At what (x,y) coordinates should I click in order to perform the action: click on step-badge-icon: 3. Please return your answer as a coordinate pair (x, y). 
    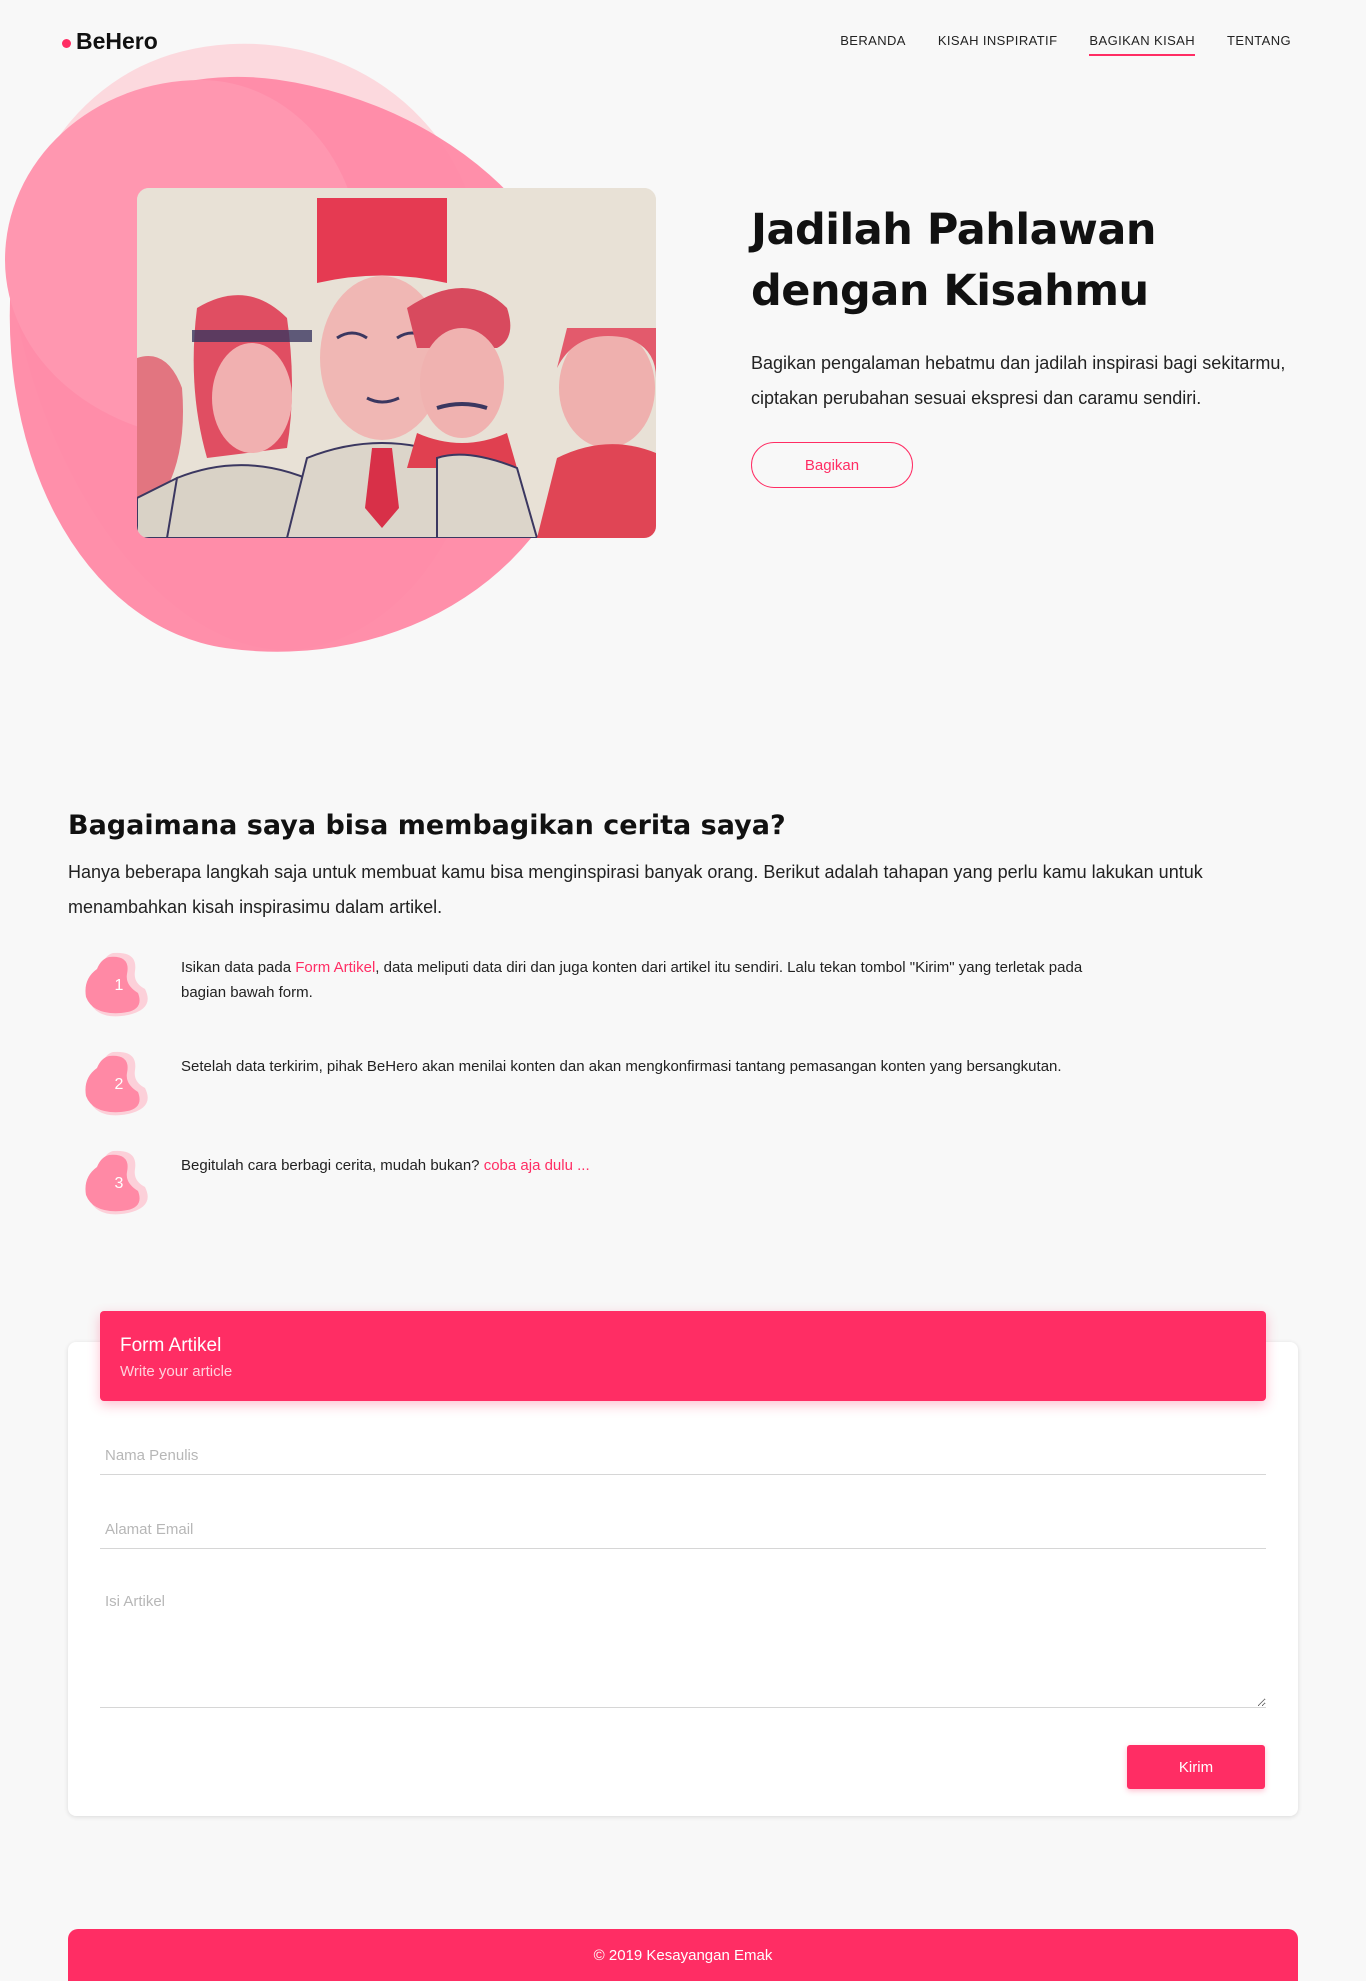
    Looking at the image, I should click on (119, 1182).